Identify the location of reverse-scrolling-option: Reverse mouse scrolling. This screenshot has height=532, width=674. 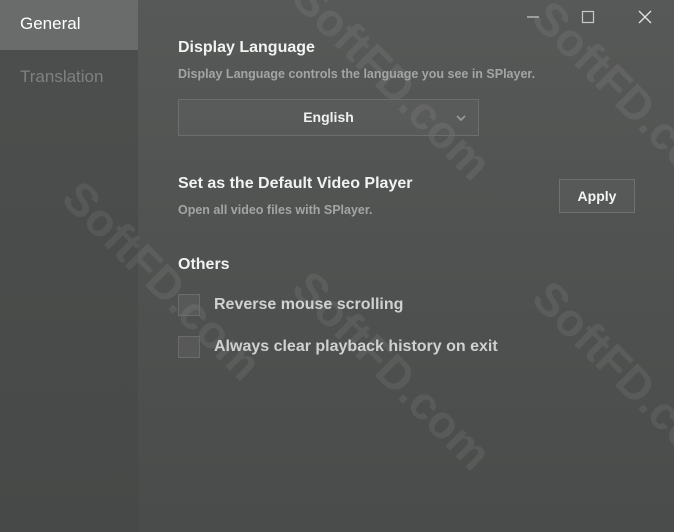
(290, 305).